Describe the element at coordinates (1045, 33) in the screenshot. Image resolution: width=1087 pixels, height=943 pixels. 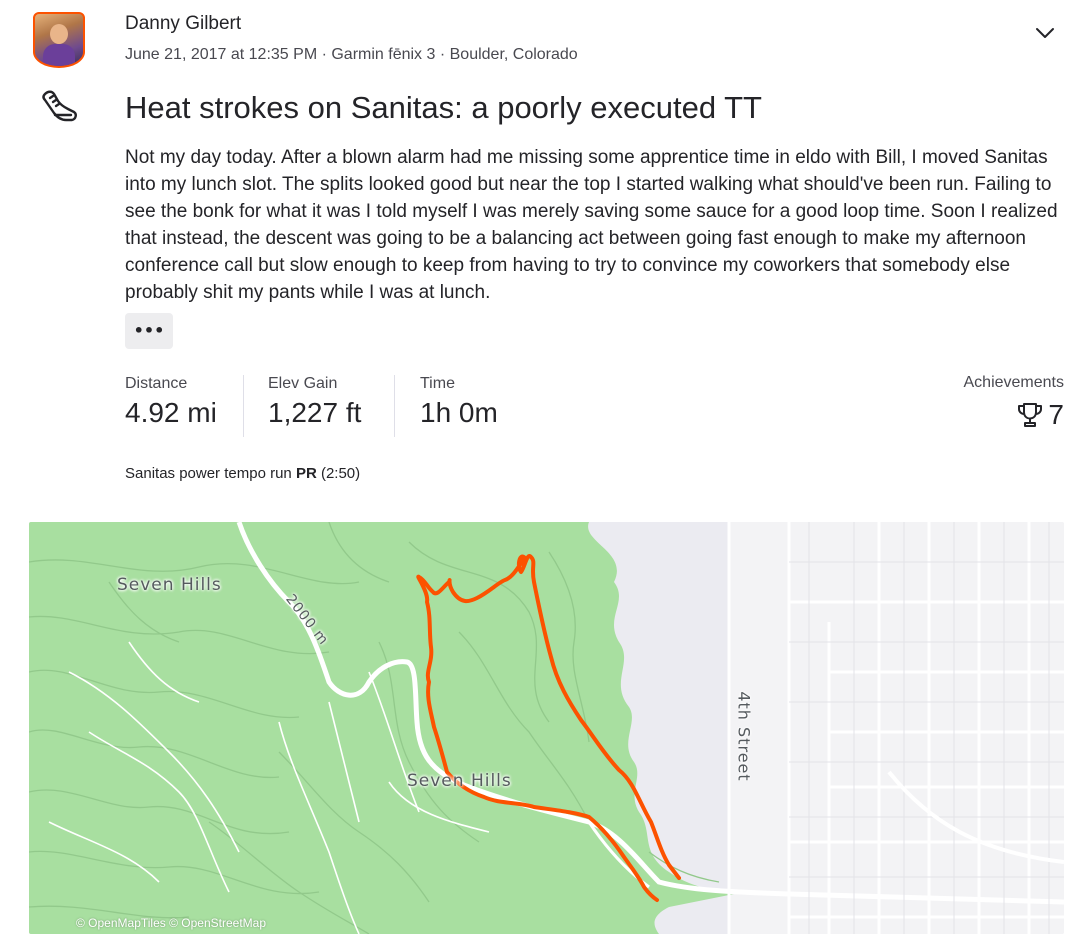
I see `chevron-down-icon` at that location.